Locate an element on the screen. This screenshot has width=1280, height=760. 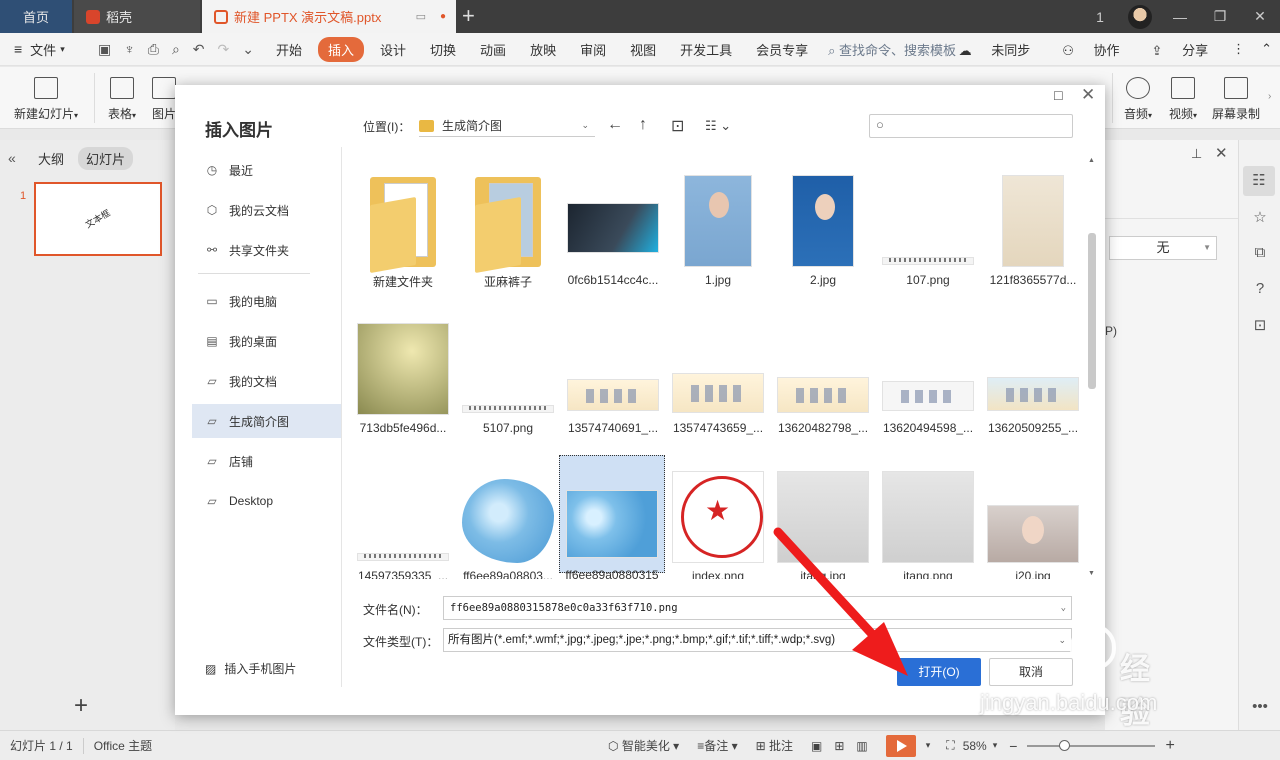
file-grid-scrollbar: ▲ ▼ is located at coordinates (1092, 367).